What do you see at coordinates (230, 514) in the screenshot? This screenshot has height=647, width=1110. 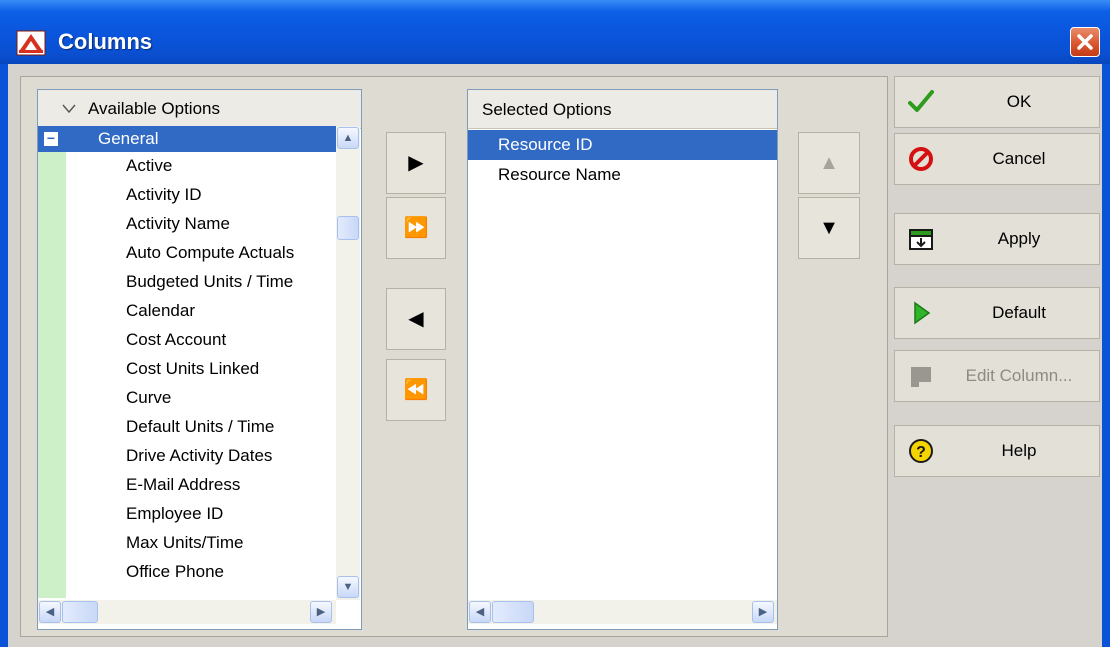 I see `list-item: Employee ID` at bounding box center [230, 514].